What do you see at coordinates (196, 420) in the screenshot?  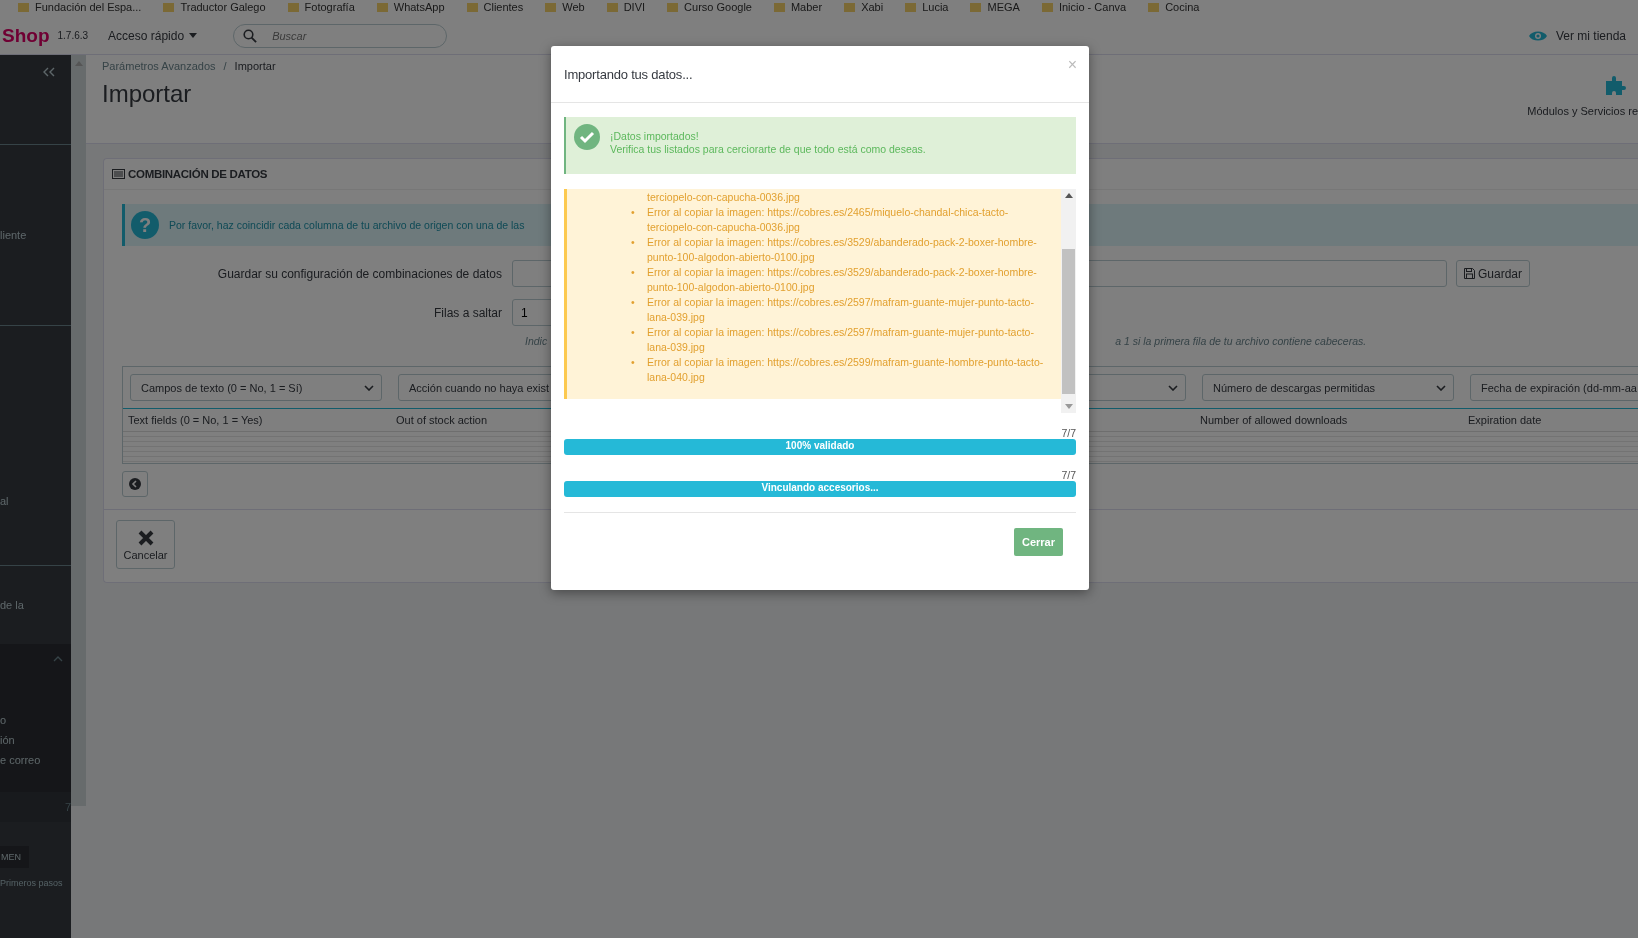 I see `column-label: Text fields (0 = No, 1 = Yes)` at bounding box center [196, 420].